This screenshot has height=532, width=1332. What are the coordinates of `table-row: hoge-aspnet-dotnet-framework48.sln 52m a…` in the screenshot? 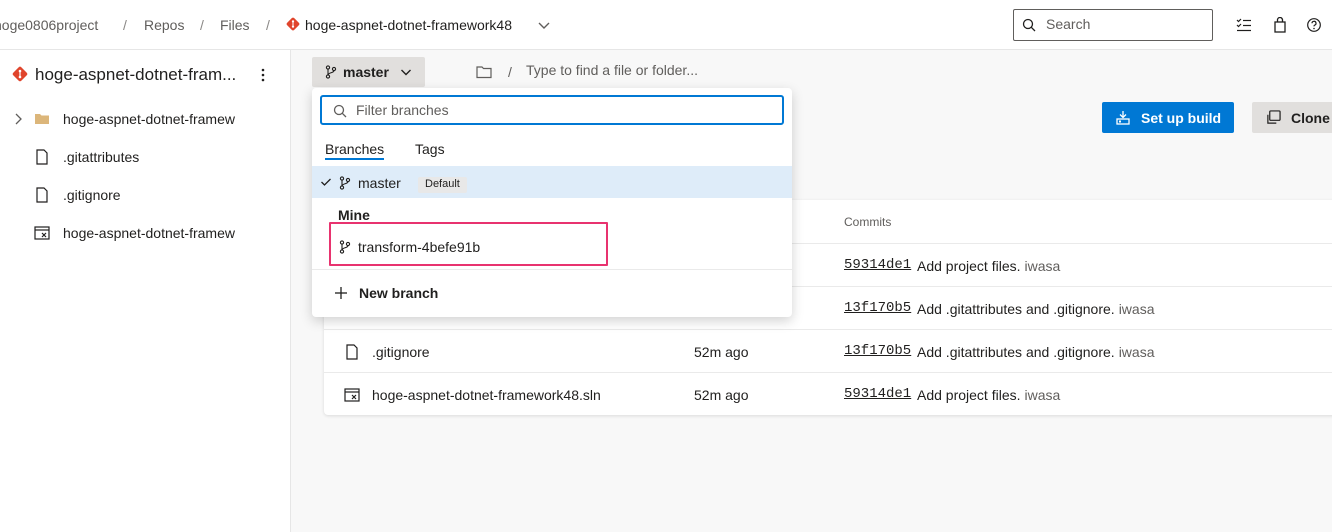 It's located at (828, 393).